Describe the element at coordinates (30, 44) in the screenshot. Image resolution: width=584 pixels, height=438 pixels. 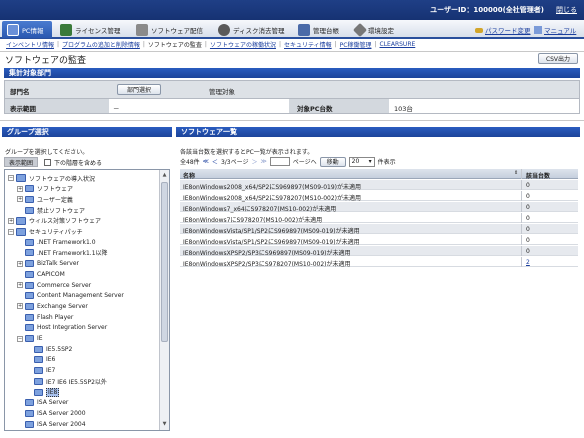
I see `submenu-inventory: インベントリ情報` at that location.